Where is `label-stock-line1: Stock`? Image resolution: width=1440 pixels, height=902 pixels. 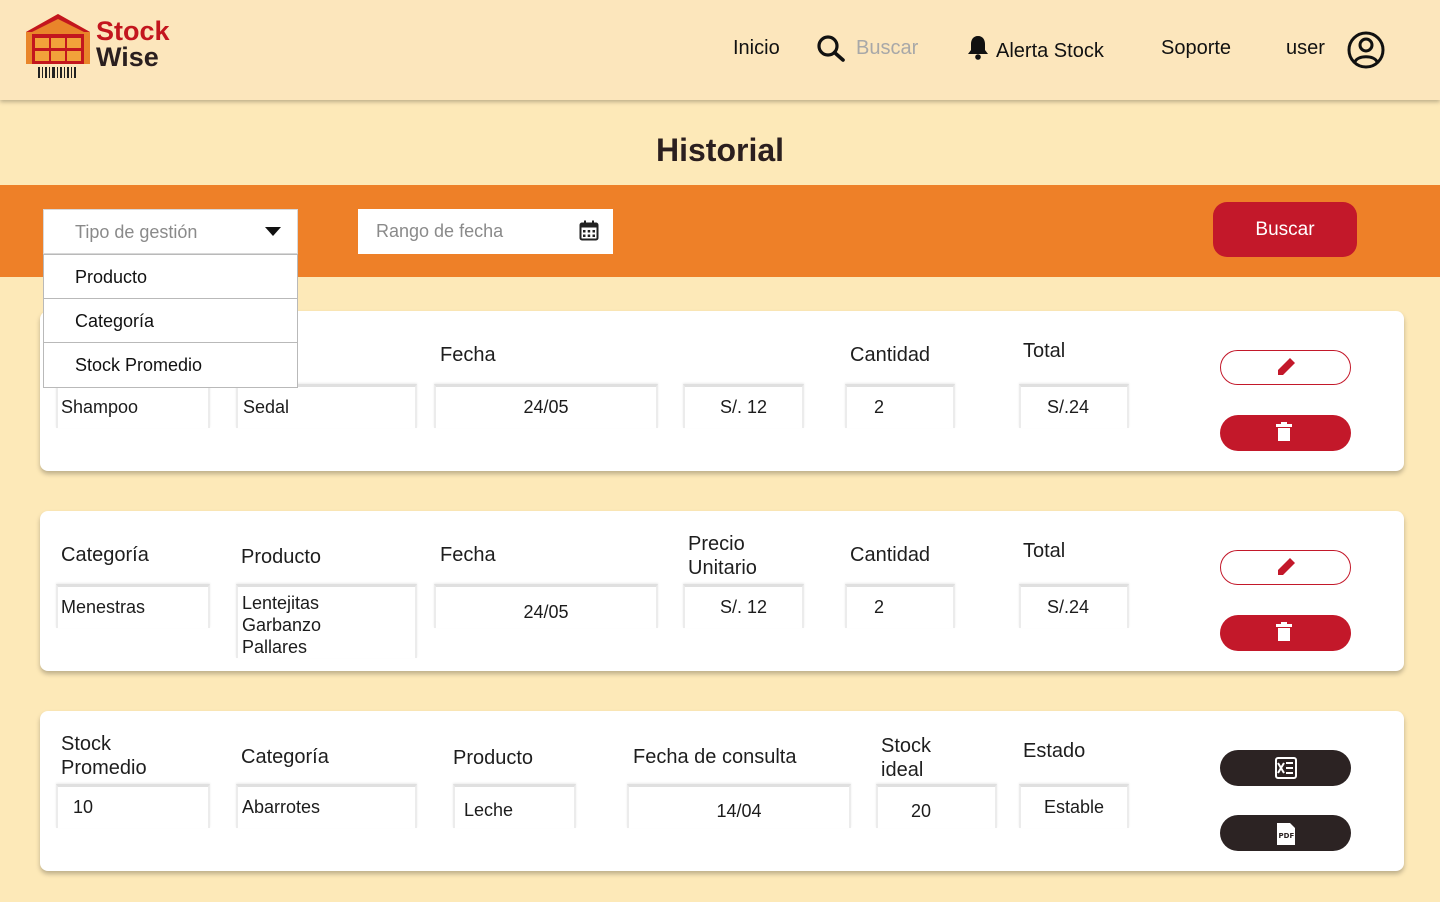
label-stock-line1: Stock is located at coordinates (86, 744).